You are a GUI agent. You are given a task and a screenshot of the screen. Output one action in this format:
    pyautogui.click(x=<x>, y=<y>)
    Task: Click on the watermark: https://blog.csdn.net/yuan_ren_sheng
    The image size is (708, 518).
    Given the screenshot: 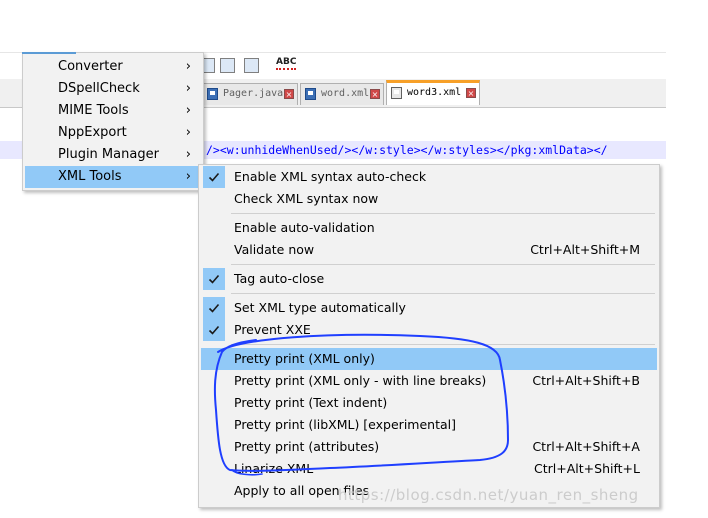 What is the action you would take?
    pyautogui.click(x=488, y=495)
    